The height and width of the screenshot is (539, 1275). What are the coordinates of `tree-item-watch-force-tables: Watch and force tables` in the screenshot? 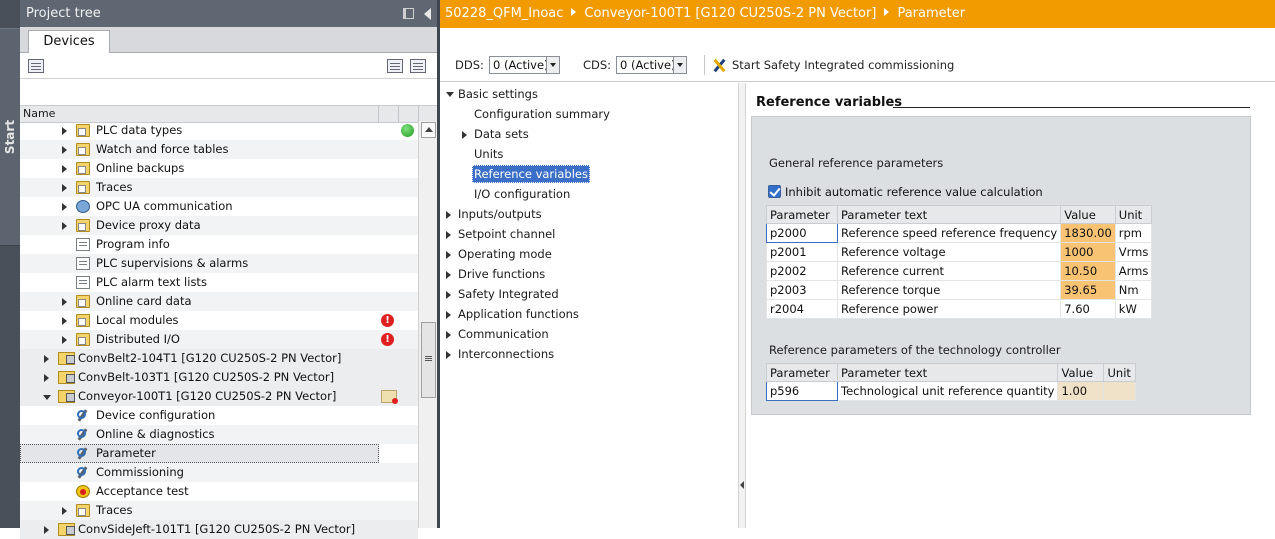 It's located at (219, 149).